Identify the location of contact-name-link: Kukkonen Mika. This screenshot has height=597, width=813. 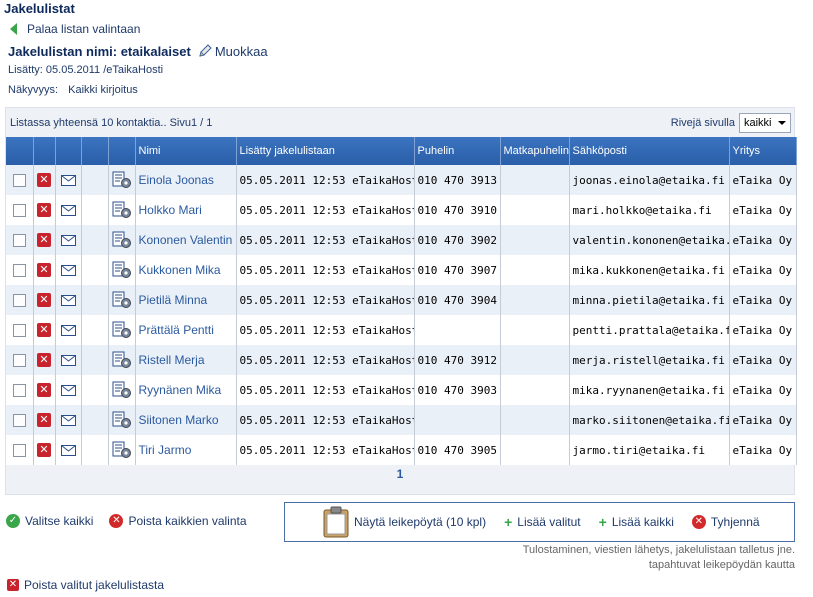
(186, 270).